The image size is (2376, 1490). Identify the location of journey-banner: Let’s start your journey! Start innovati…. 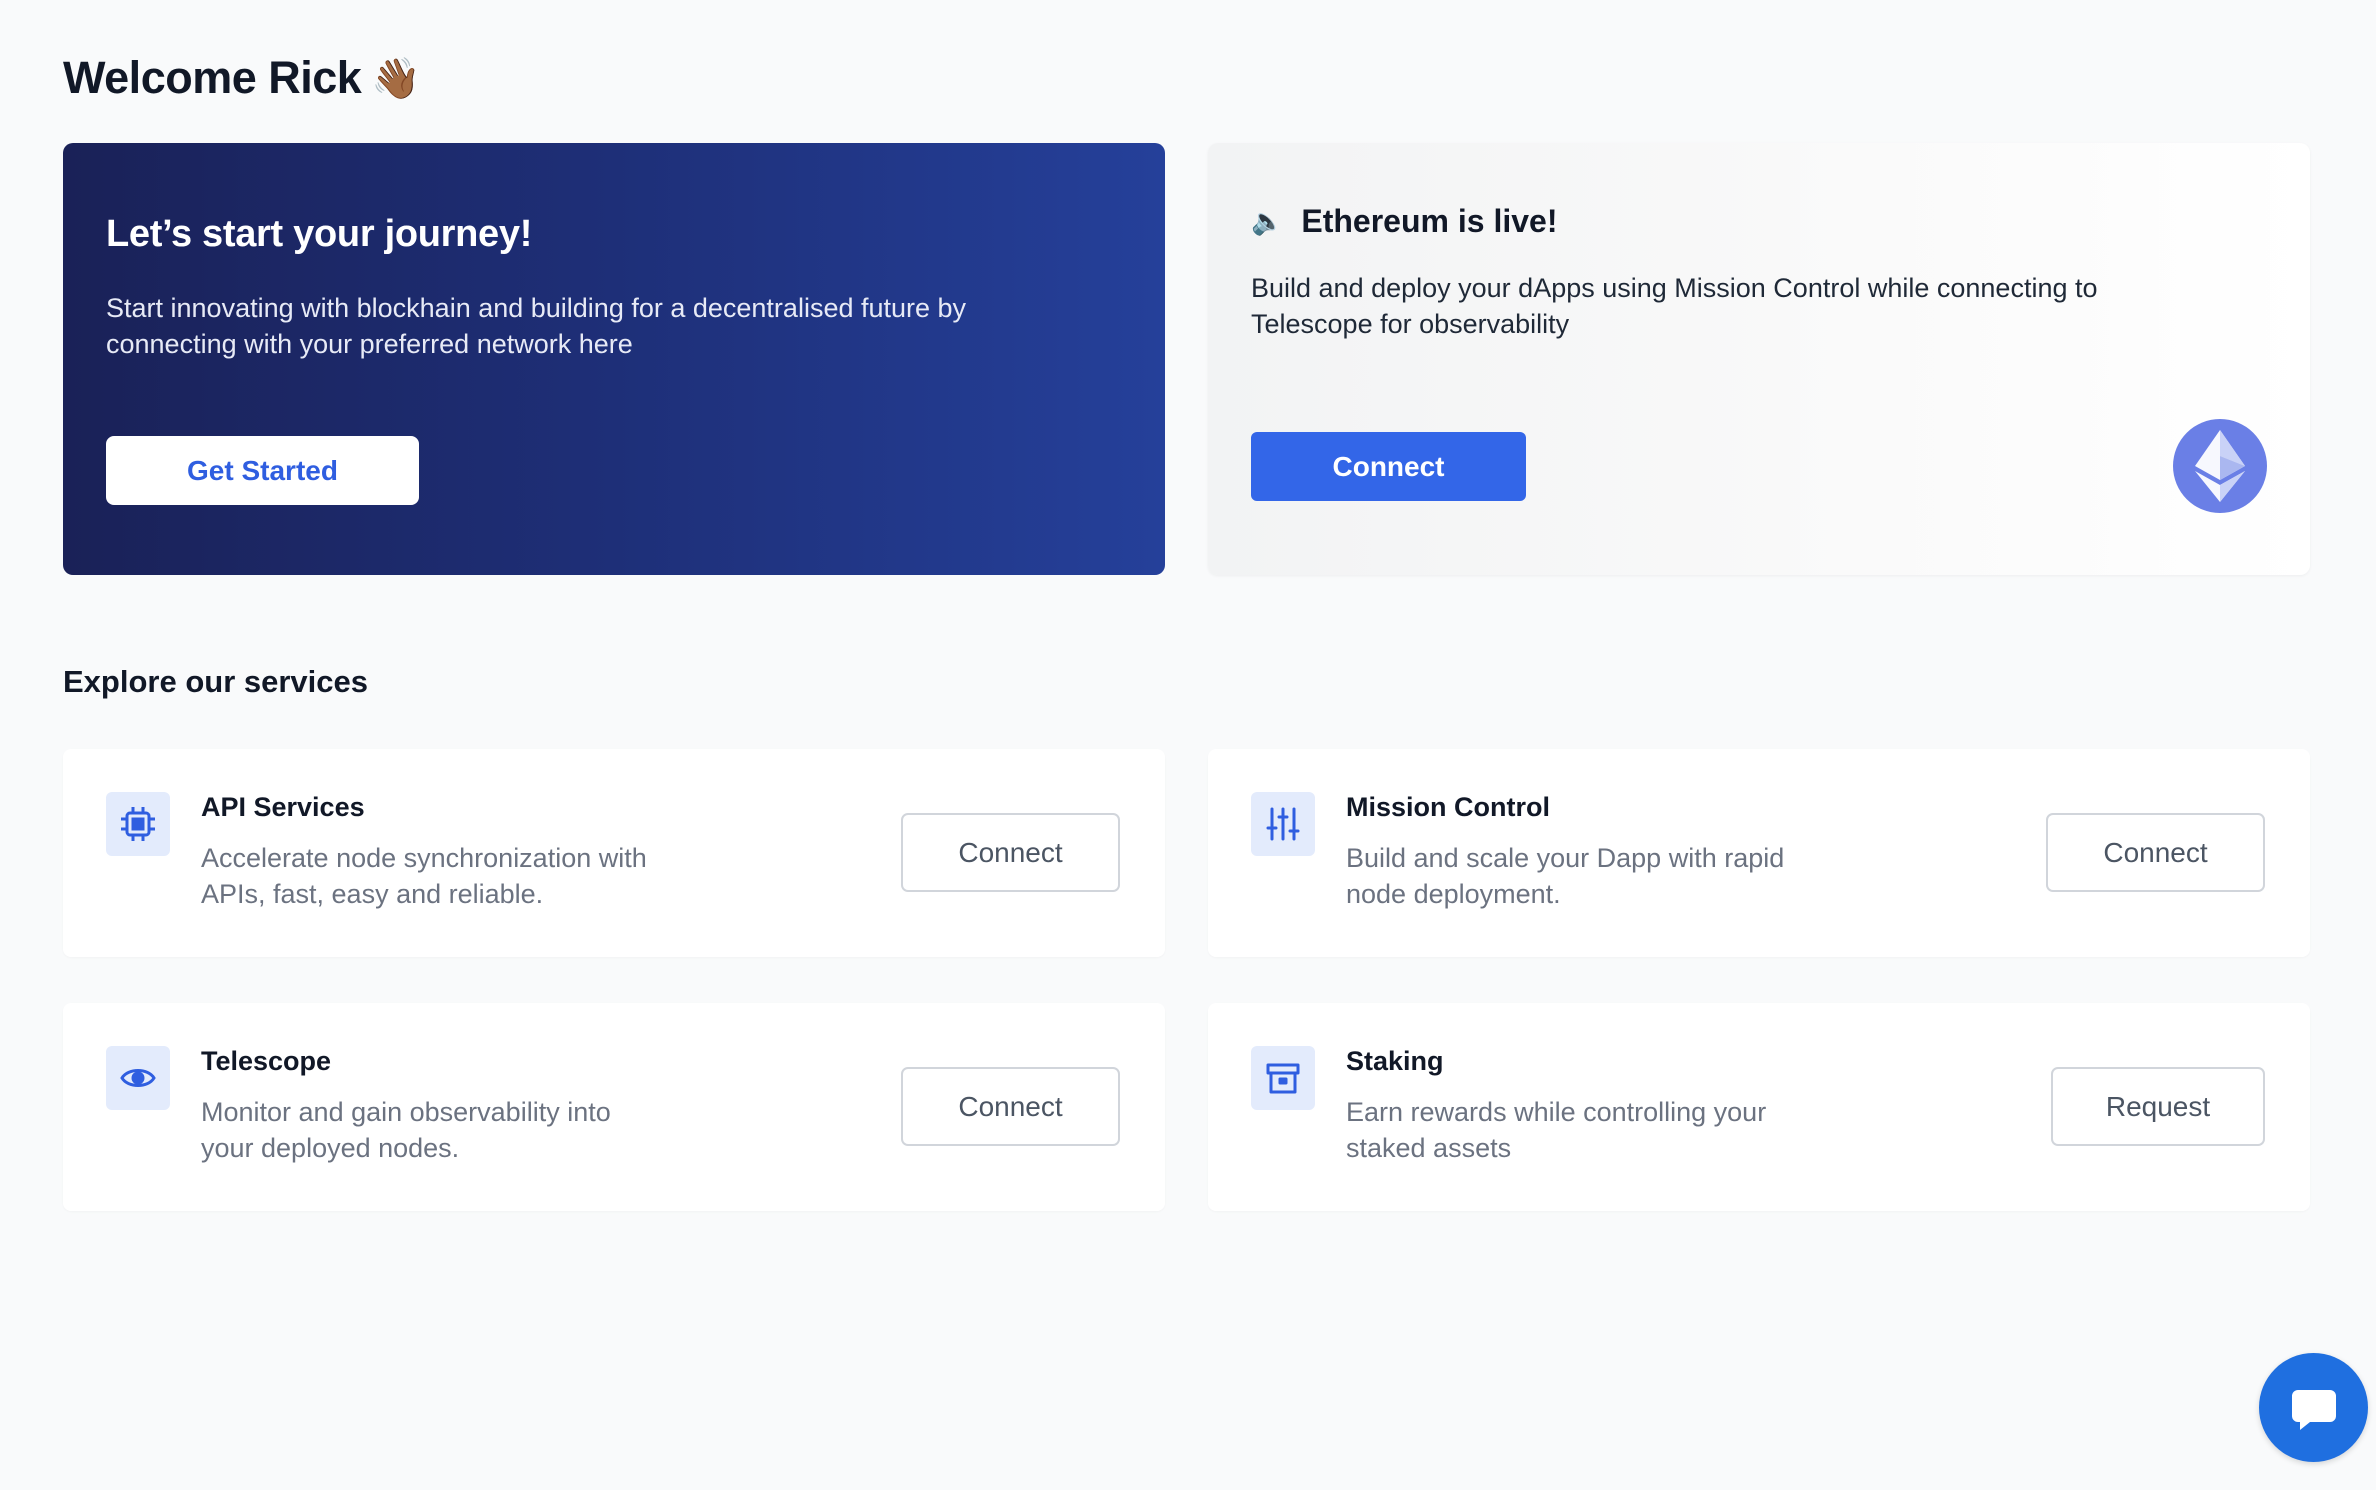
(614, 359).